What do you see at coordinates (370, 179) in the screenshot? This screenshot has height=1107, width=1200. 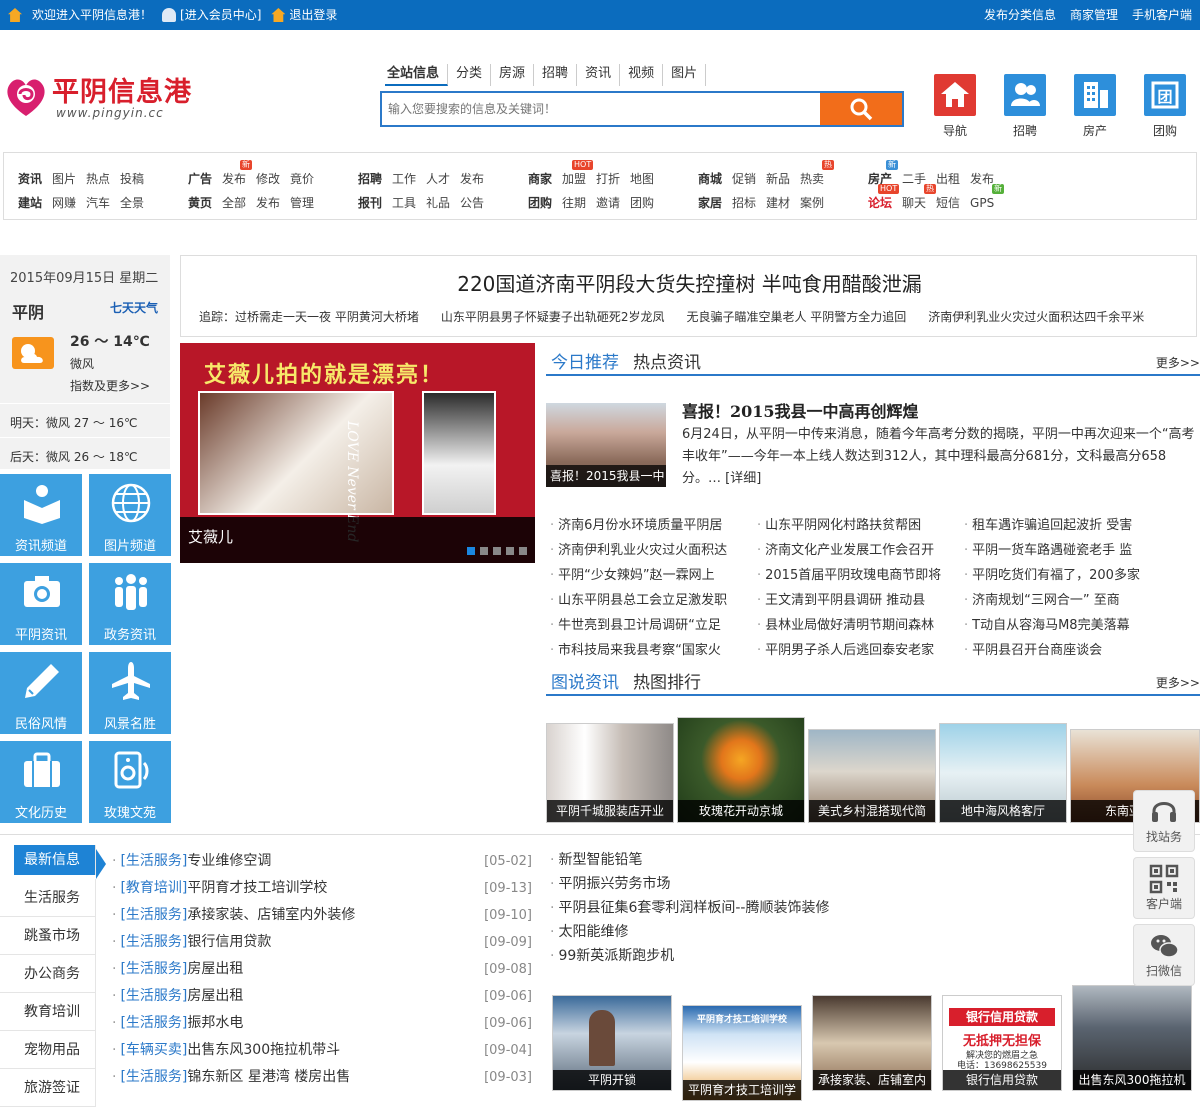 I see `nav-link: 招聘` at bounding box center [370, 179].